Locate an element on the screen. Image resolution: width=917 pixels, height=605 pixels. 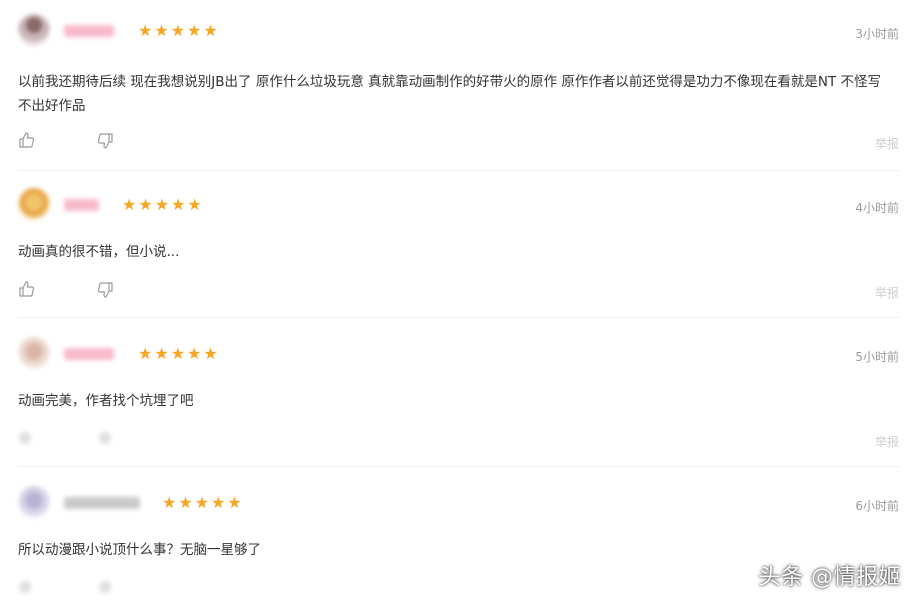
comment-time: 5小时前 is located at coordinates (877, 357).